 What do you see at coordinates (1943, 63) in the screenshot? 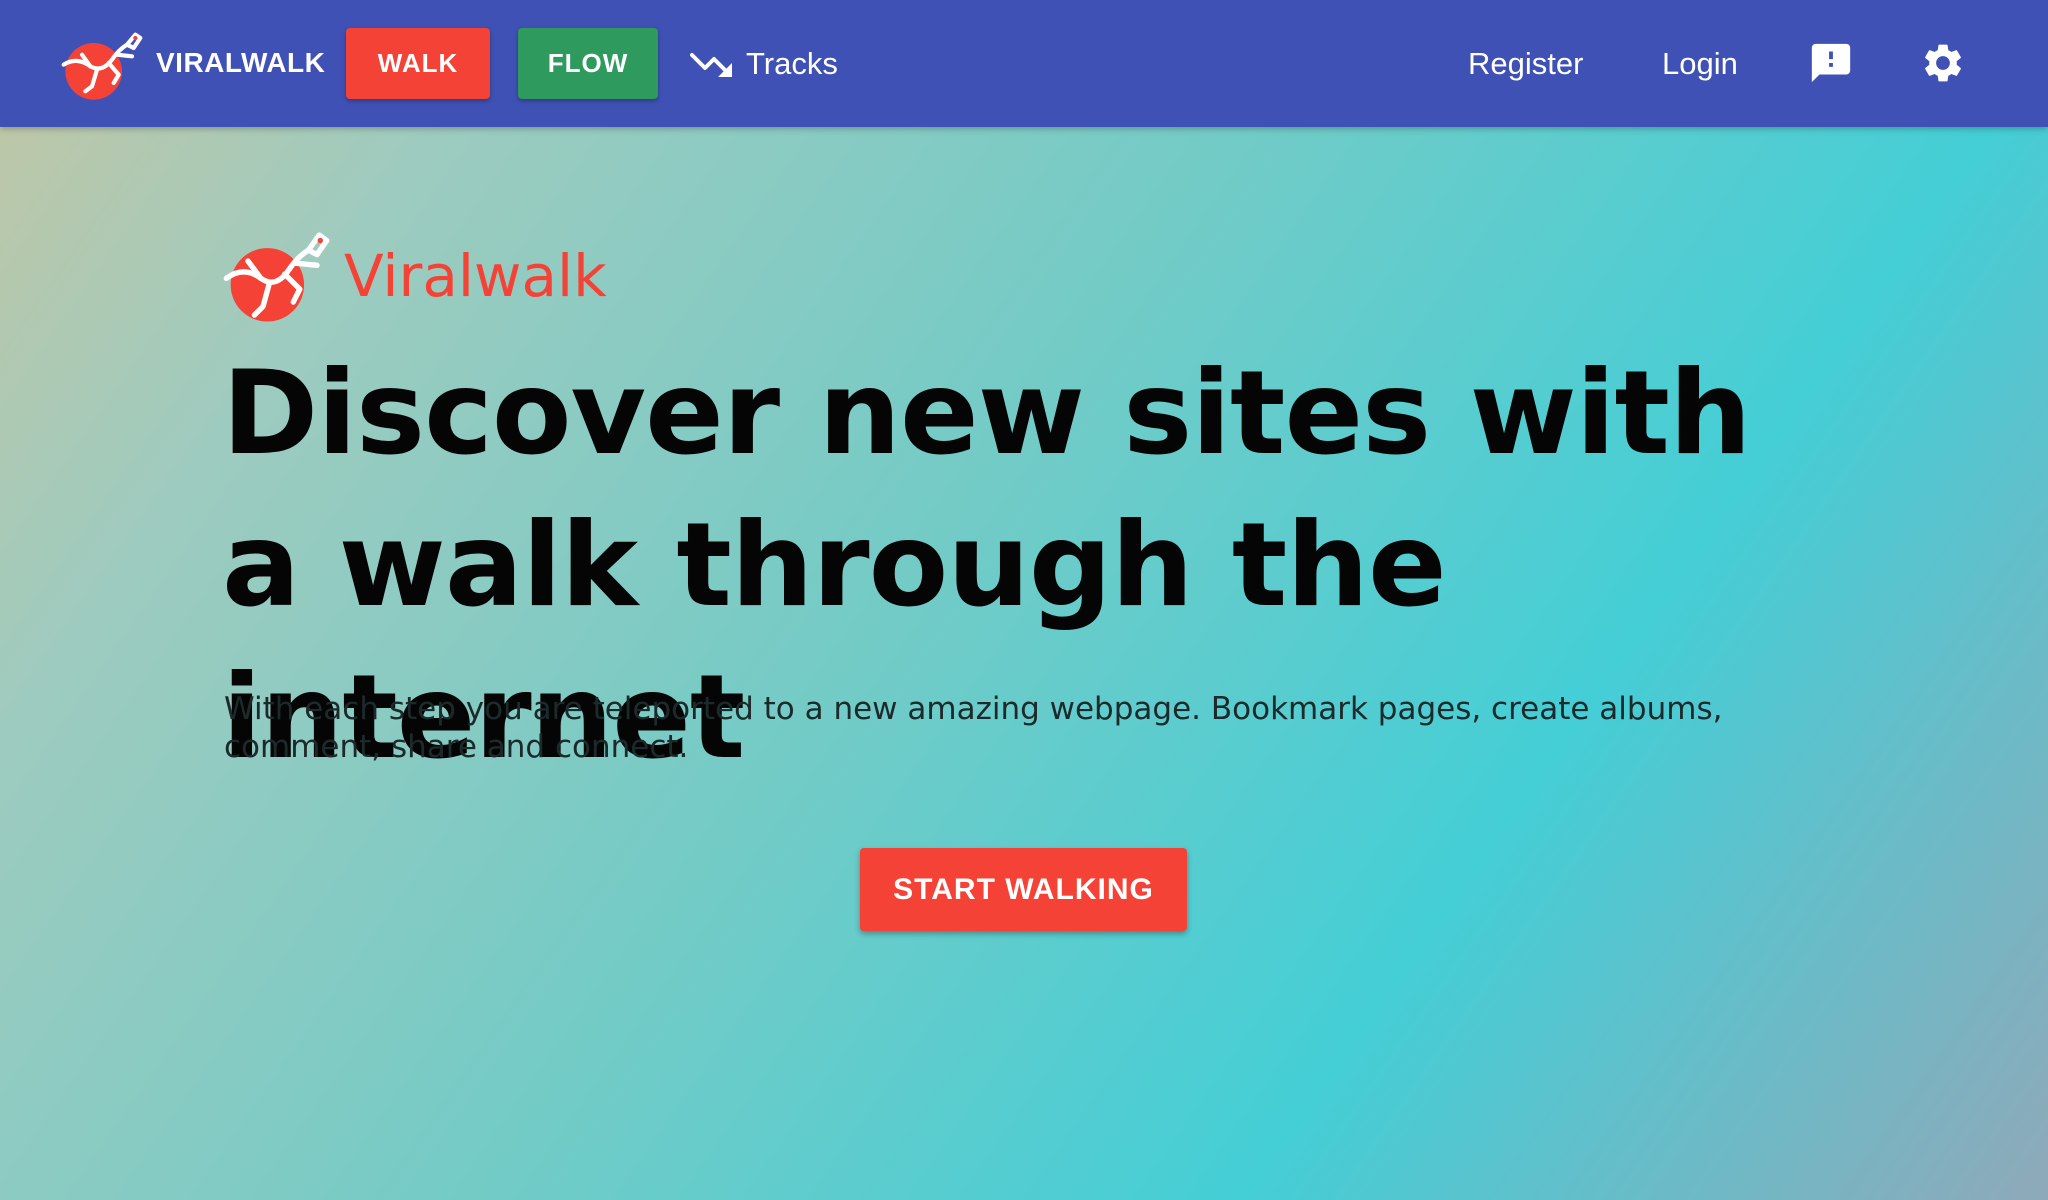
I see `gear-icon` at bounding box center [1943, 63].